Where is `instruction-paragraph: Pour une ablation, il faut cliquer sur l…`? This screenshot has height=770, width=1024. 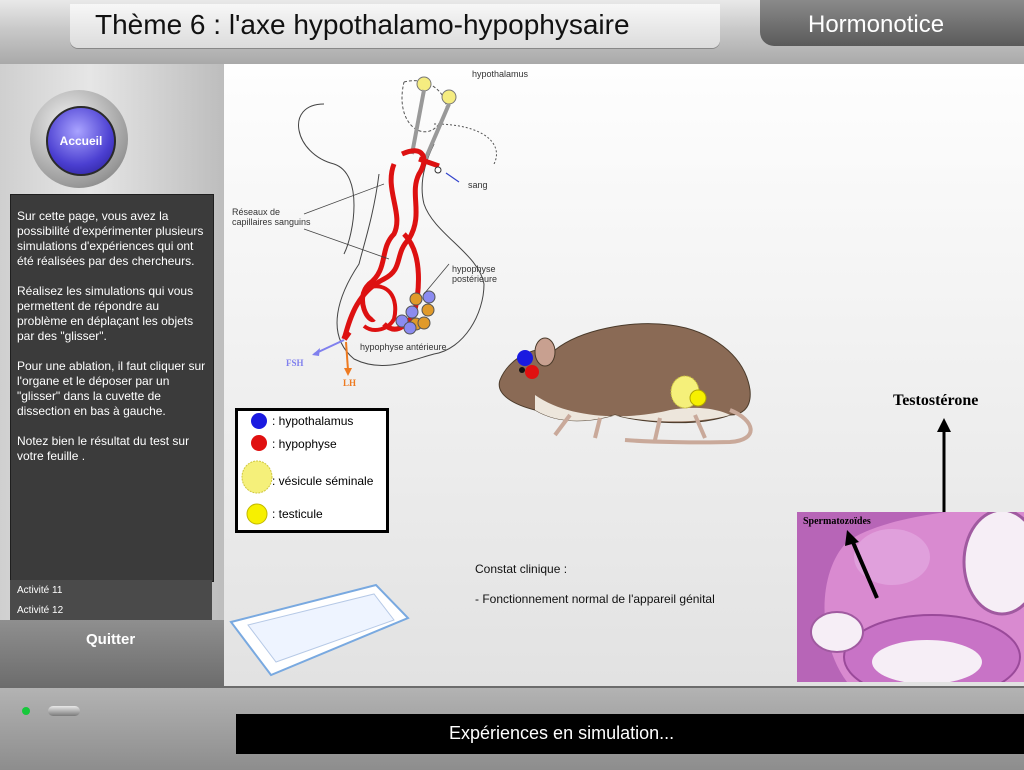
instruction-paragraph: Pour une ablation, il faut cliquer sur l… is located at coordinates (111, 388).